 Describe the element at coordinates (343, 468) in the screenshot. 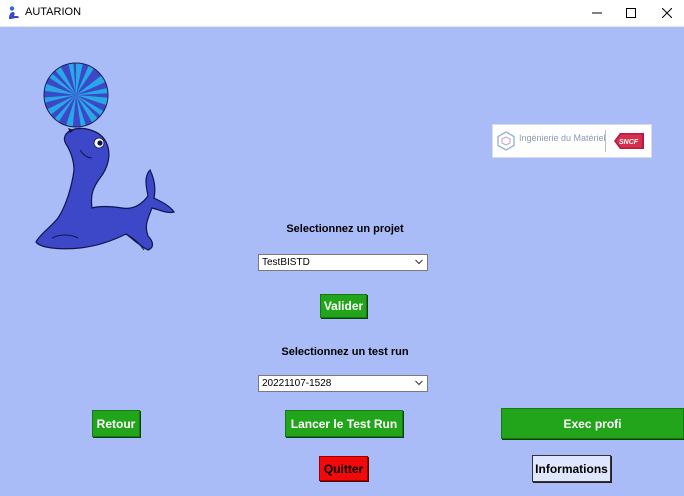

I see `quit-button: Quitter` at that location.